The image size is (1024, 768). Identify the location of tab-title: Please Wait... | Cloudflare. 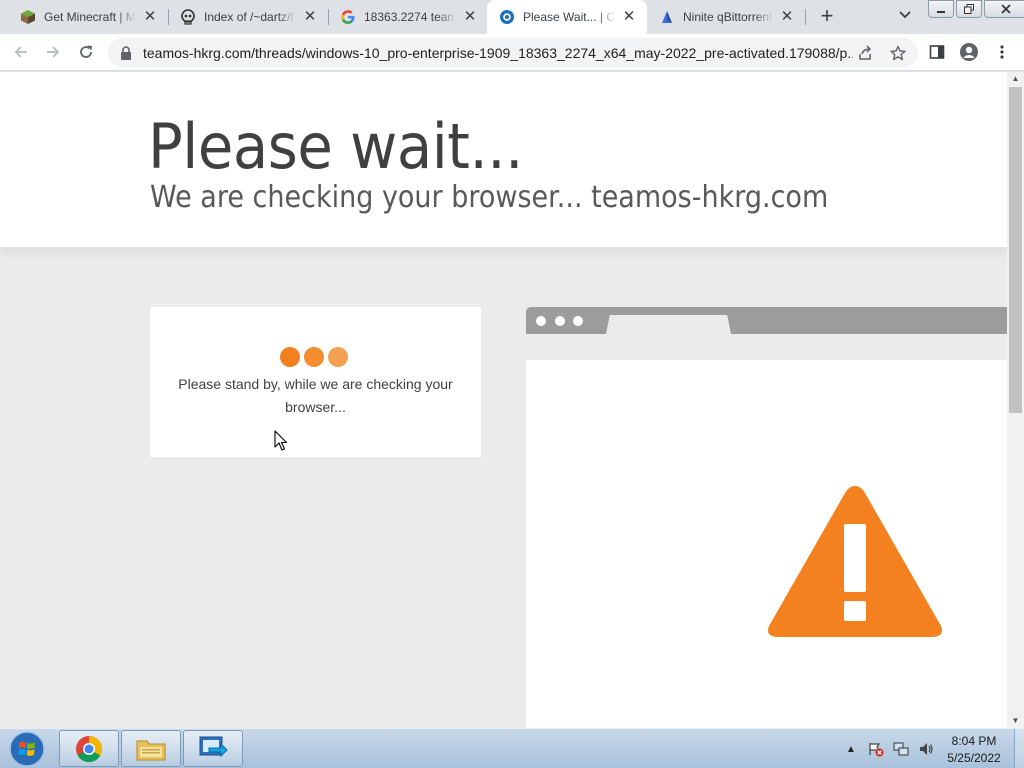
(569, 17).